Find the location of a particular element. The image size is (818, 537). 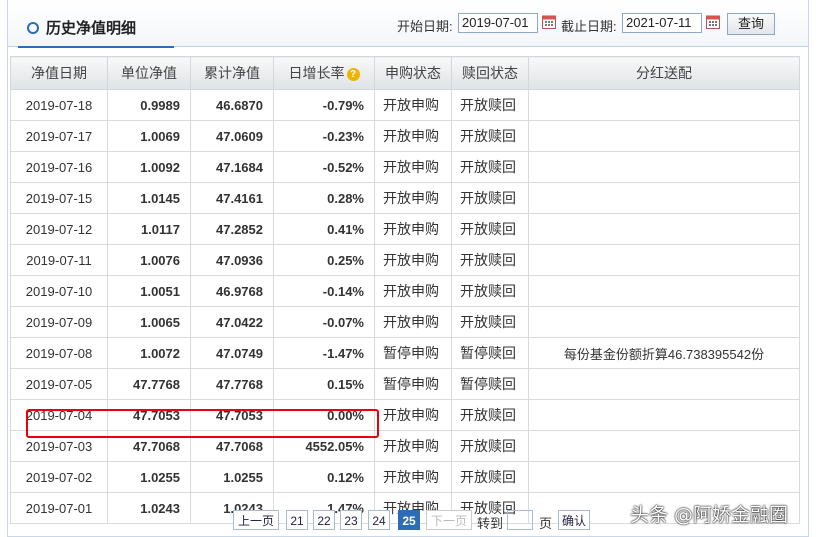

confirm-button: 确认 is located at coordinates (574, 520).